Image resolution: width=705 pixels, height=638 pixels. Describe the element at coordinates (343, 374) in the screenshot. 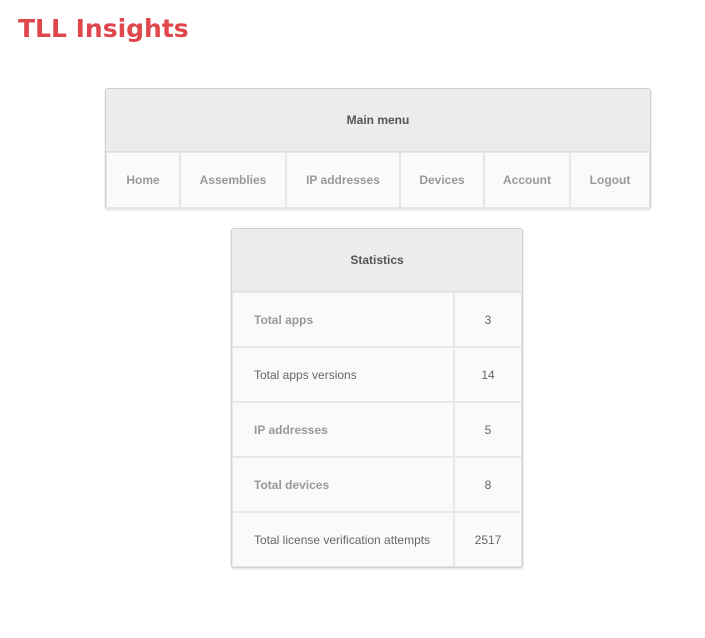

I see `stat-label: Total apps versions` at that location.